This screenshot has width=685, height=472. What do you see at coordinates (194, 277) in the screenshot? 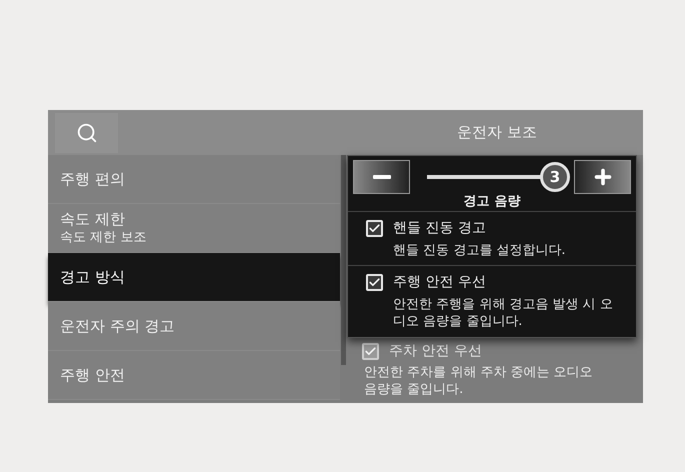
I see `menu-item: 경고 방식` at bounding box center [194, 277].